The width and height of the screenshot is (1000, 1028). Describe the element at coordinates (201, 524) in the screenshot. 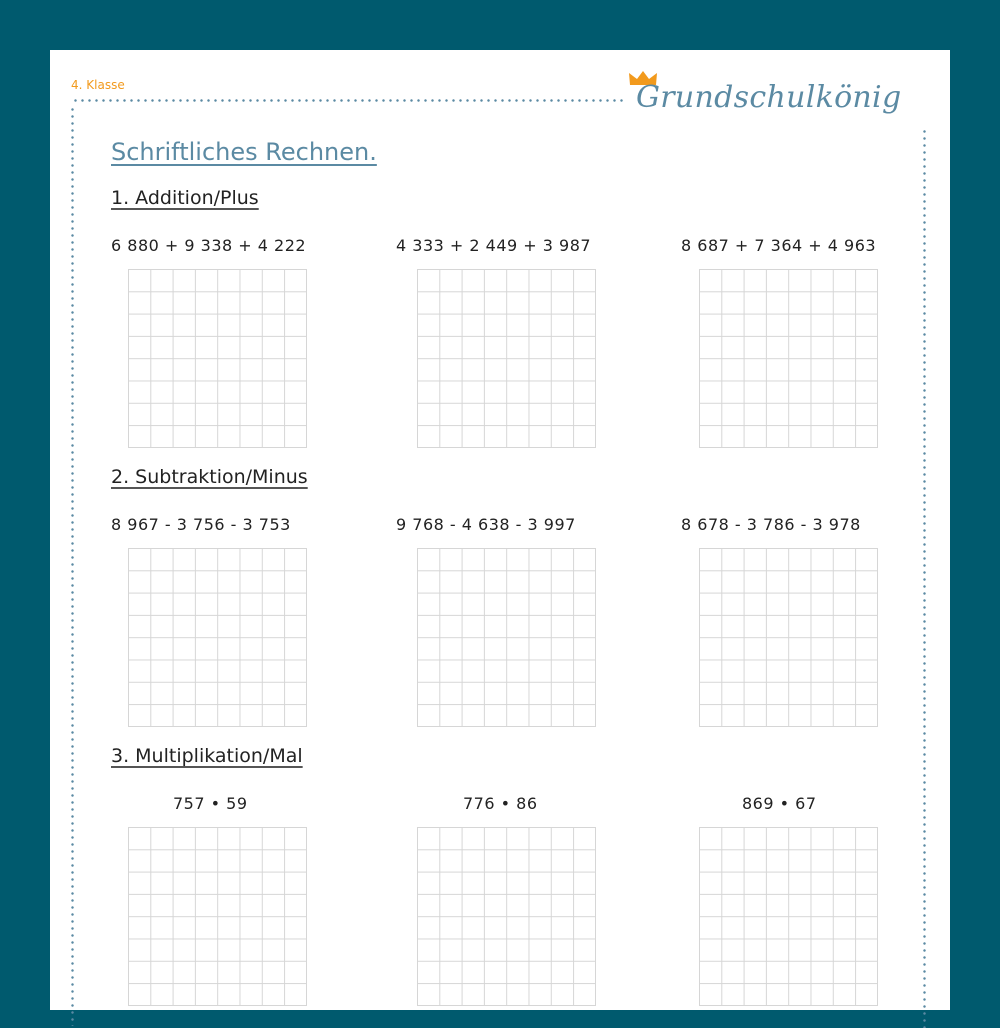

I see `task-expression: 8 967 - 3 756 - 3 753` at that location.